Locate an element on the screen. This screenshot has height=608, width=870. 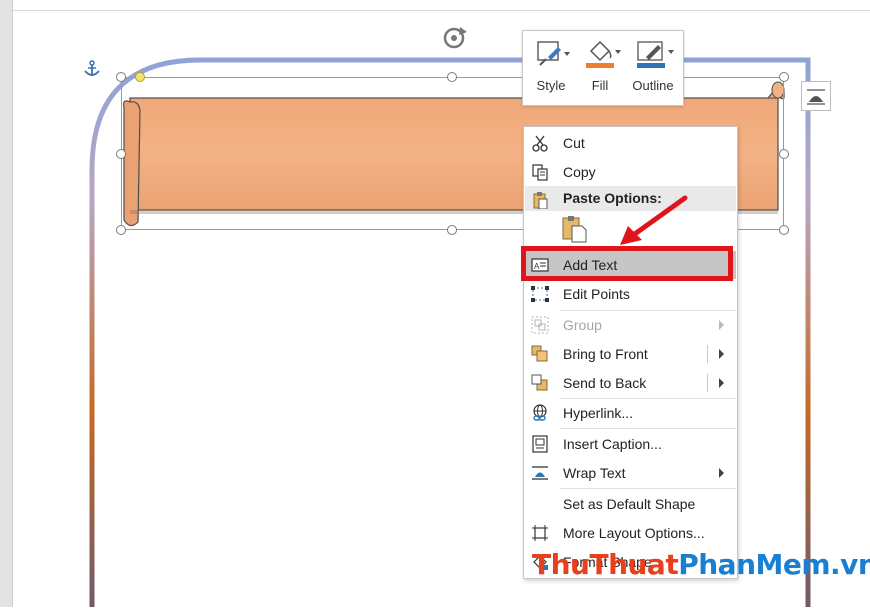
layout-icon is located at coordinates (540, 533).